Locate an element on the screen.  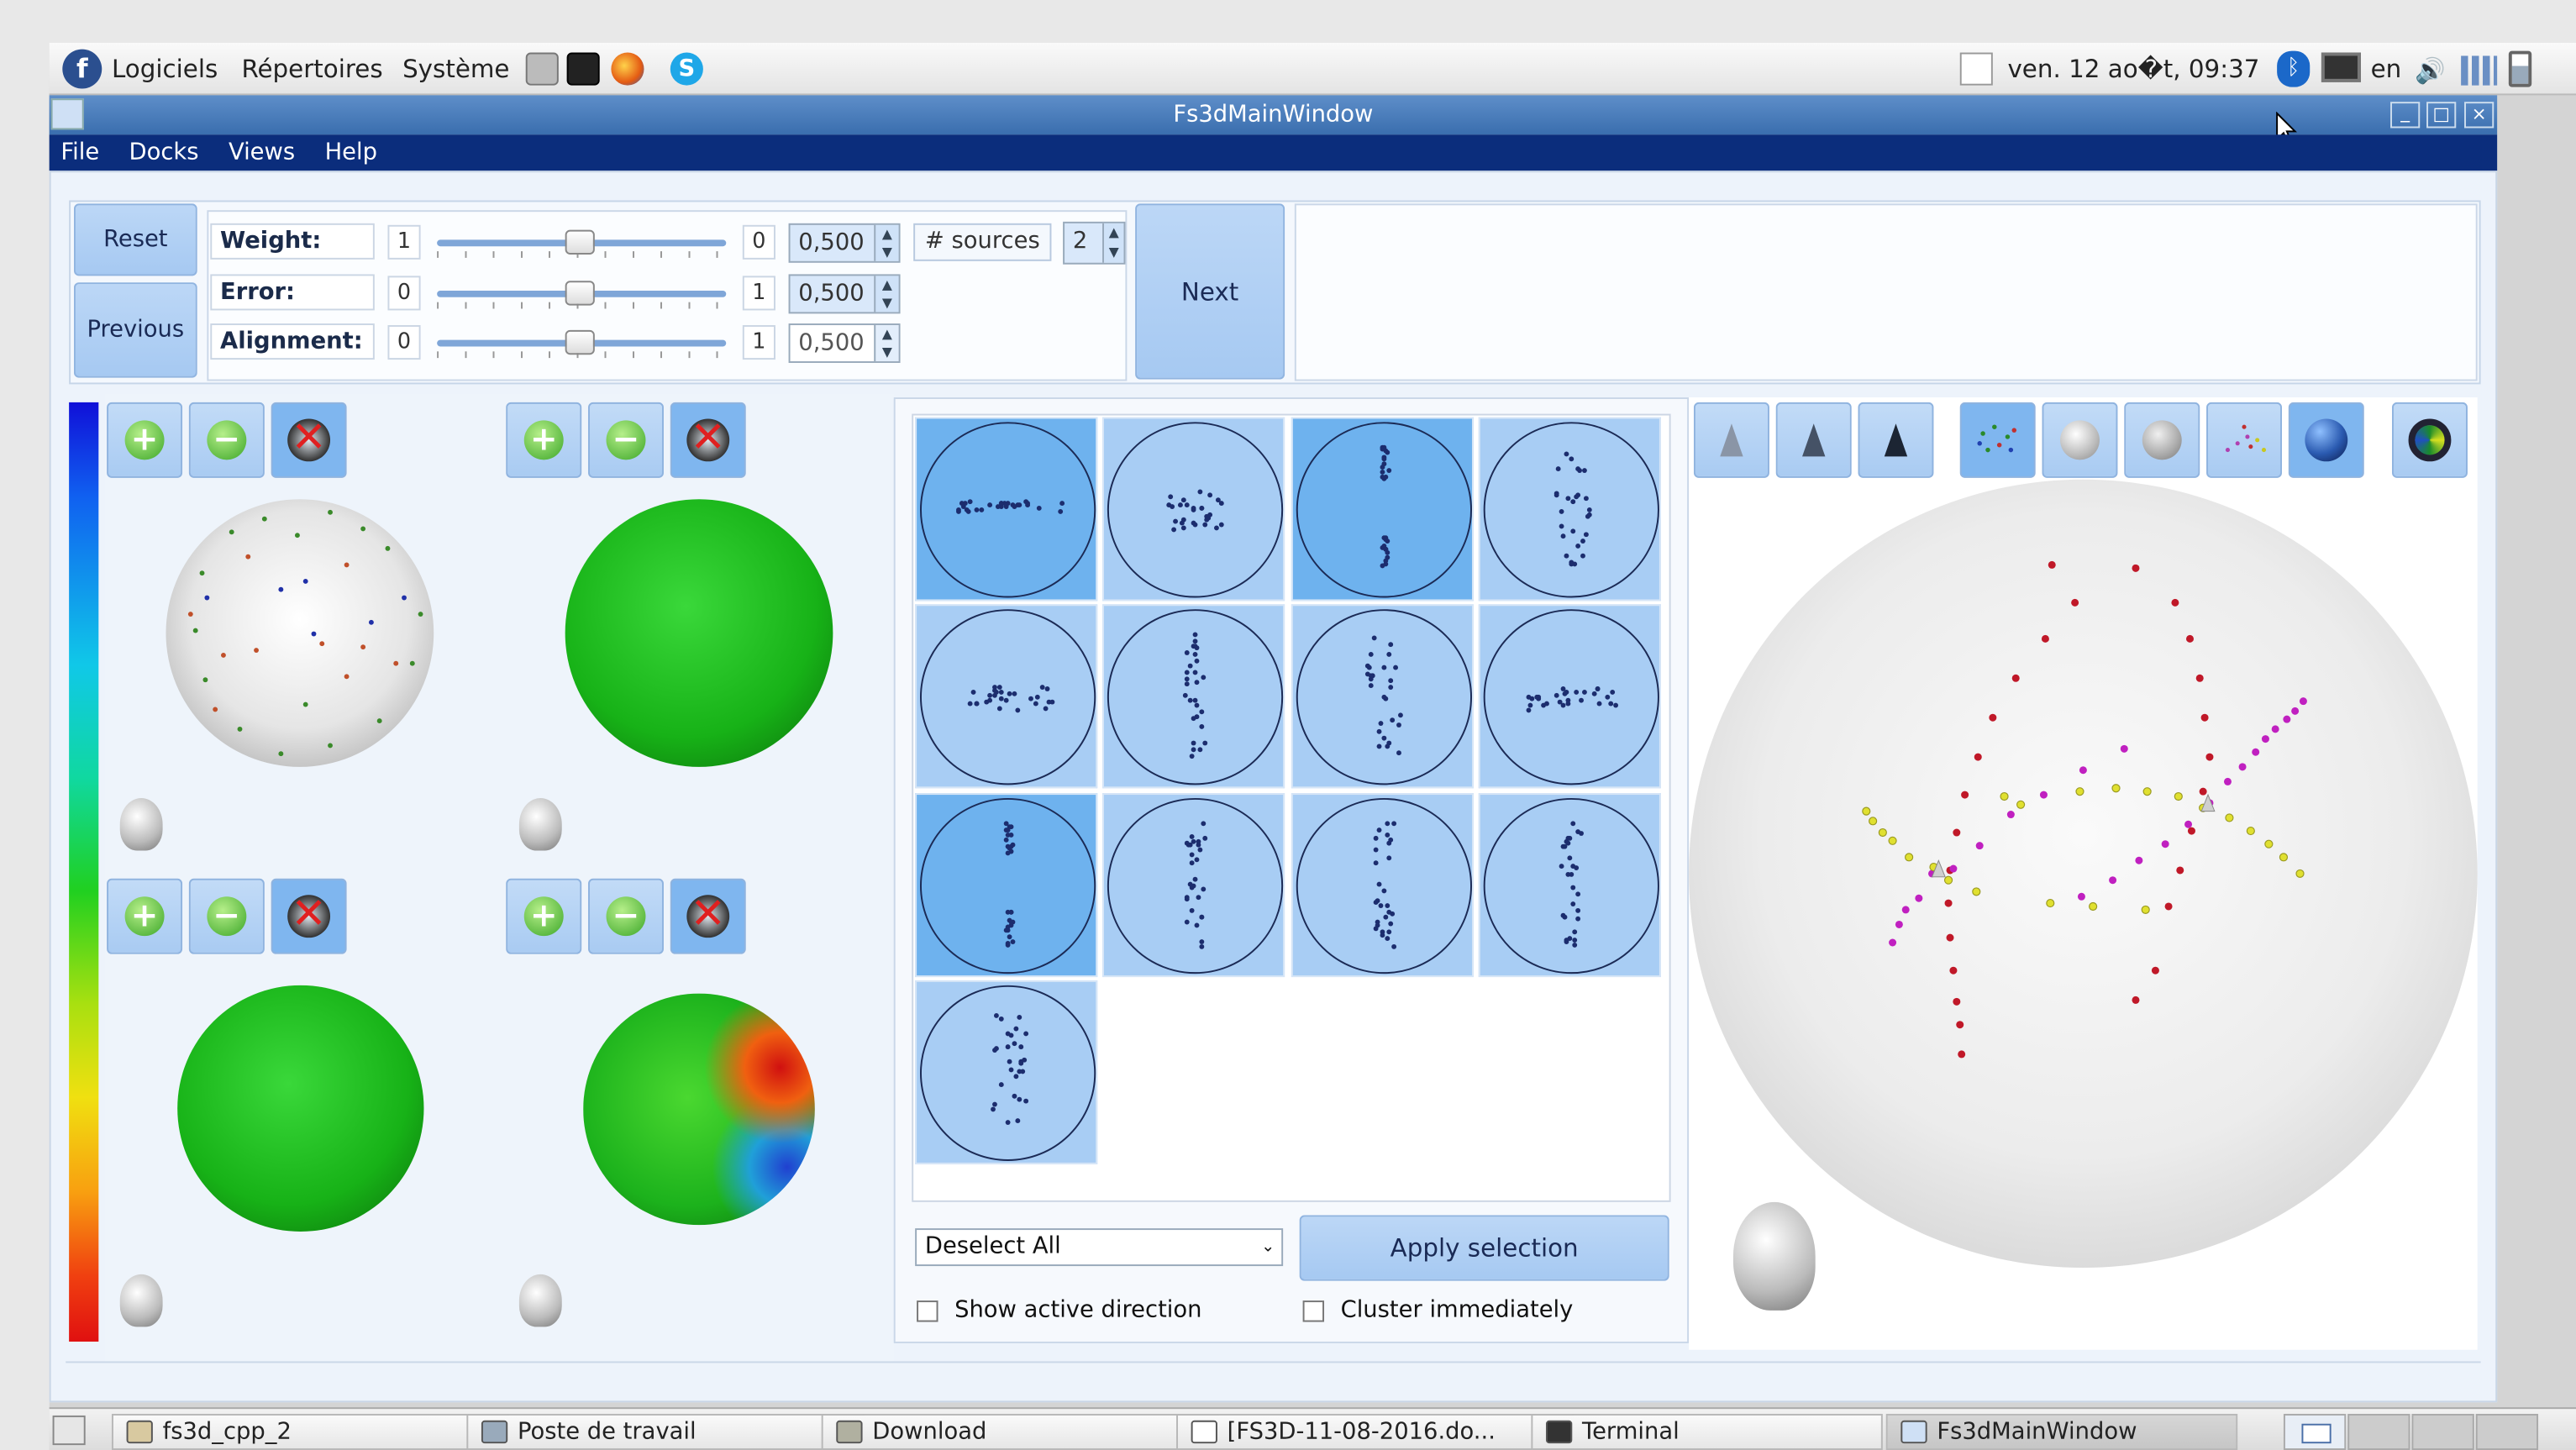
menu-file: File is located at coordinates (79, 149).